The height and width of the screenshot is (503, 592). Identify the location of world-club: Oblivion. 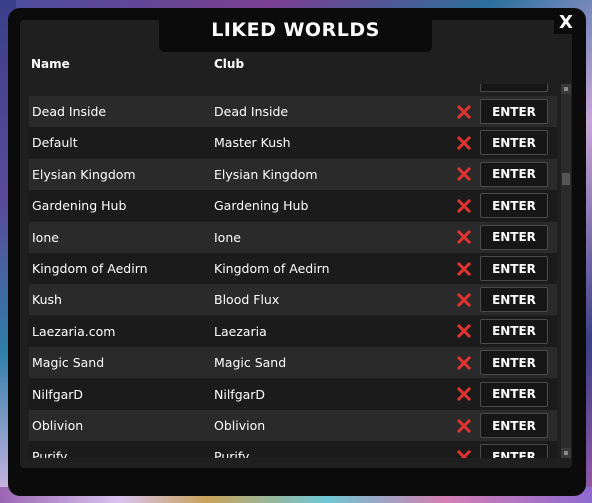
(240, 425).